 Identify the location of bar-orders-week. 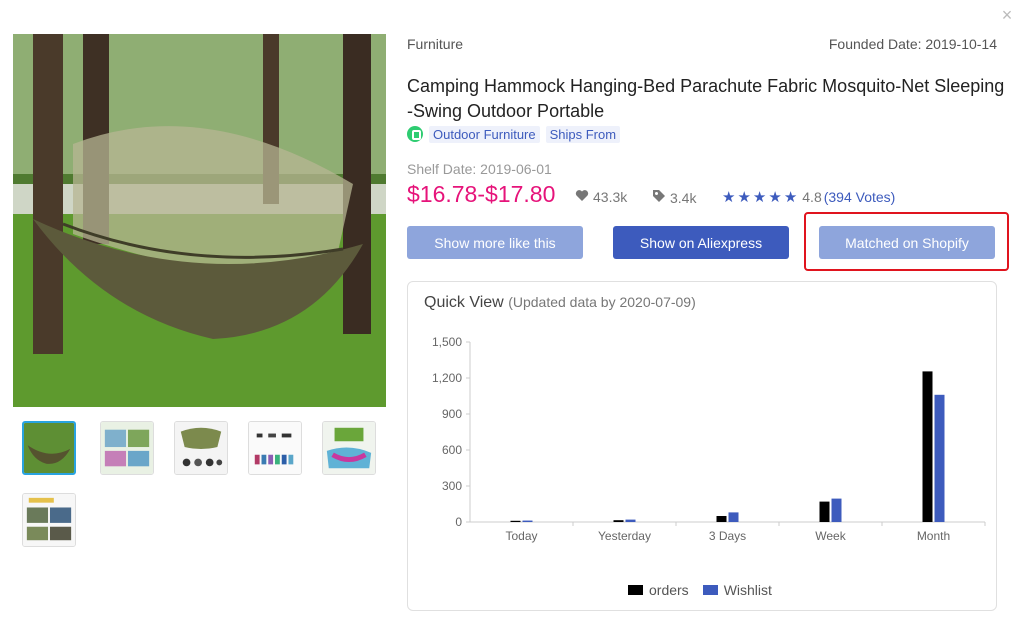
(824, 511).